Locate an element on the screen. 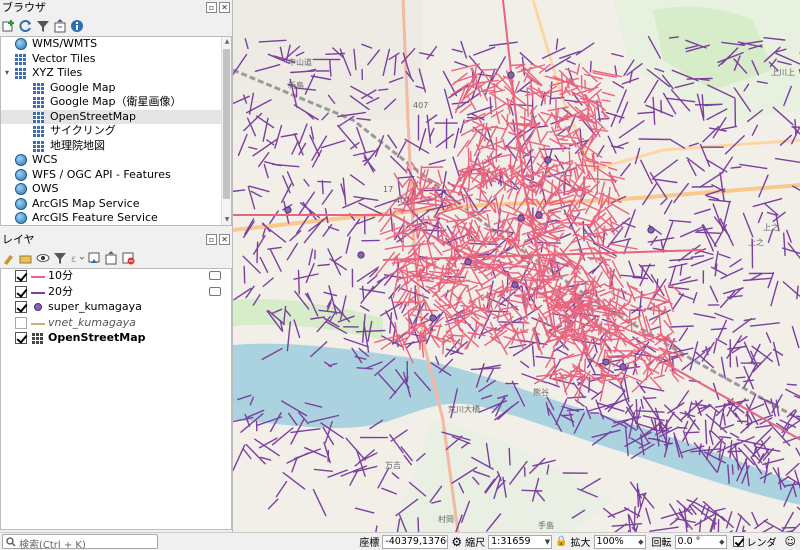 The height and width of the screenshot is (550, 800). add-selected-layers-icon is located at coordinates (9, 26).